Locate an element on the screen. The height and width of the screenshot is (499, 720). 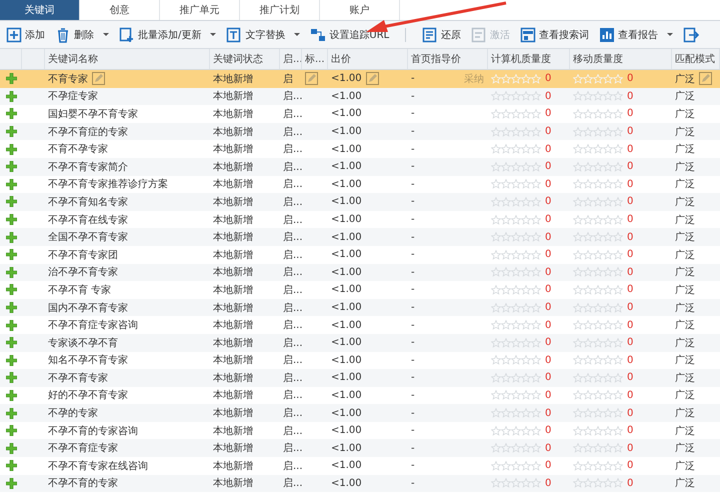
table-row: 不孕症专家 本地新增 启... <1.00 - 0 0 广泛 is located at coordinates (360, 97).